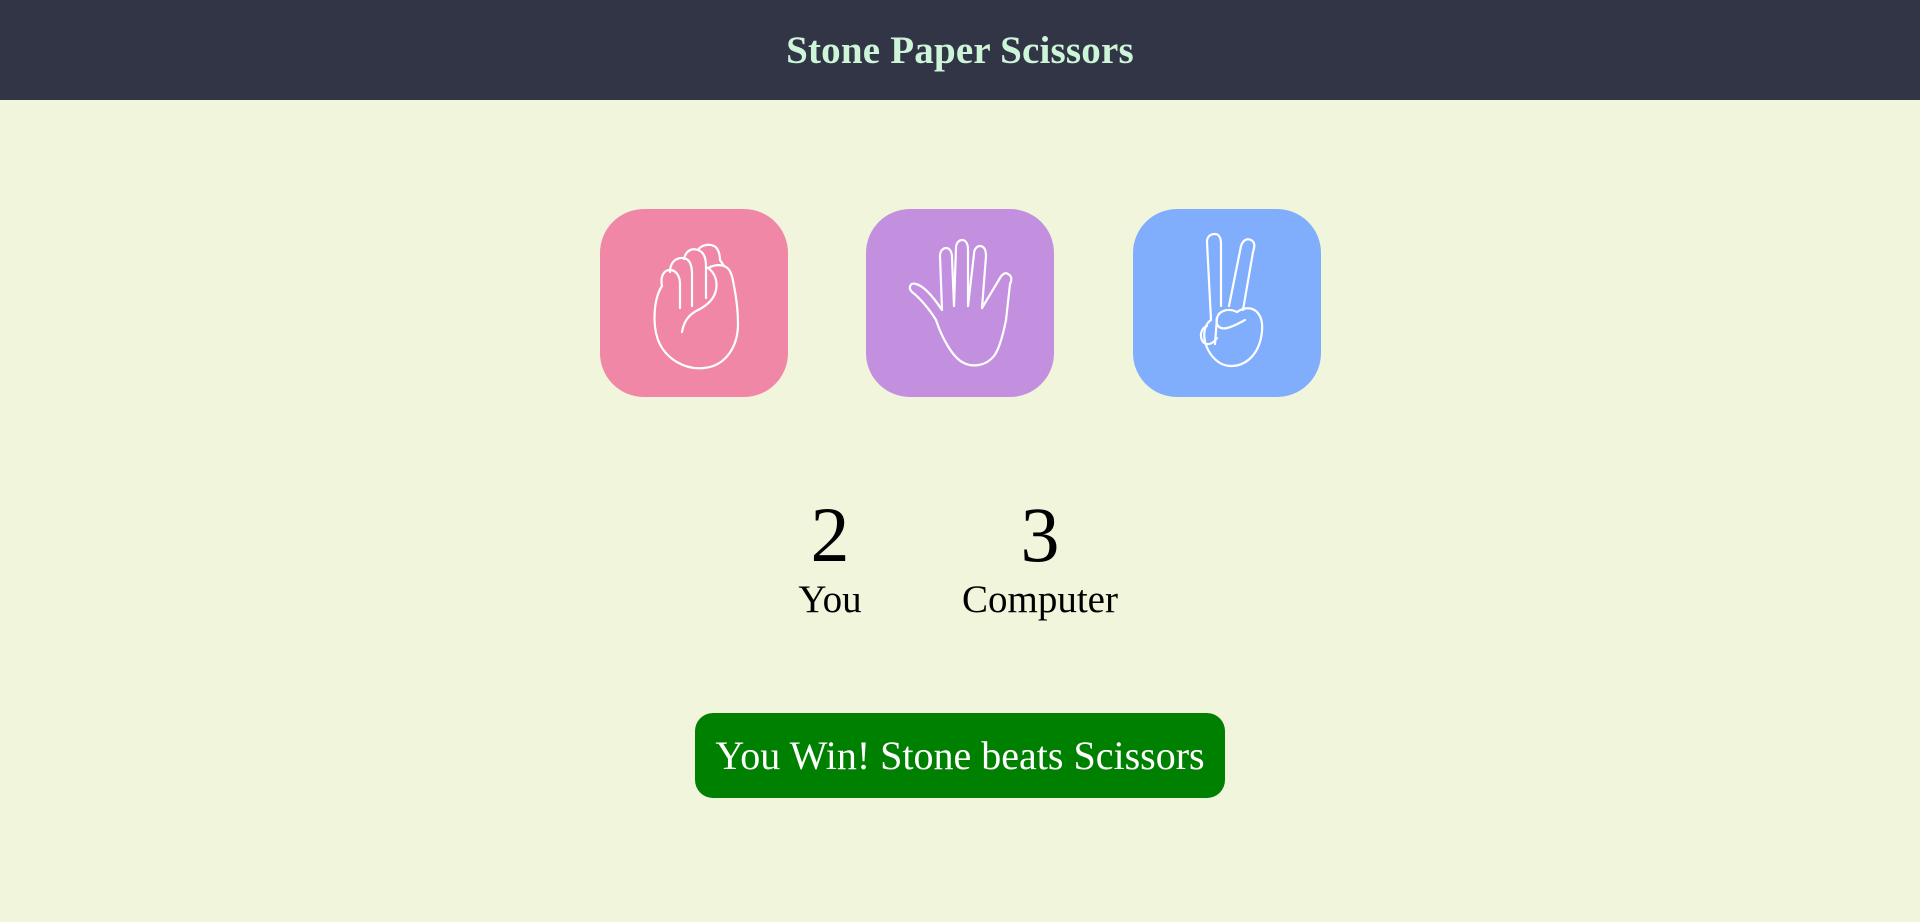  I want to click on open-hand-icon, so click(960, 302).